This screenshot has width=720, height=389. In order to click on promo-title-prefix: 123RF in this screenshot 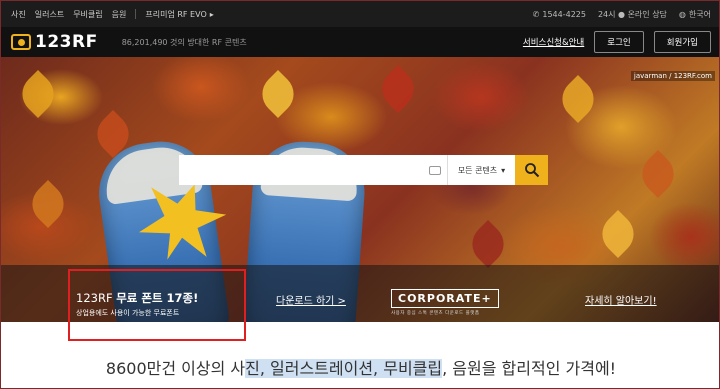, I will do `click(96, 298)`.